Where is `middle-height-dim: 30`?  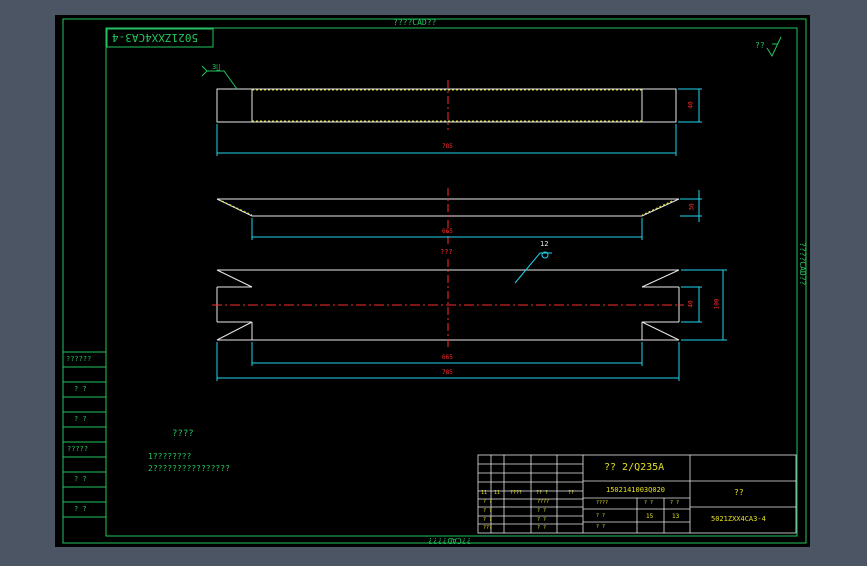
middle-height-dim: 30 is located at coordinates (692, 207).